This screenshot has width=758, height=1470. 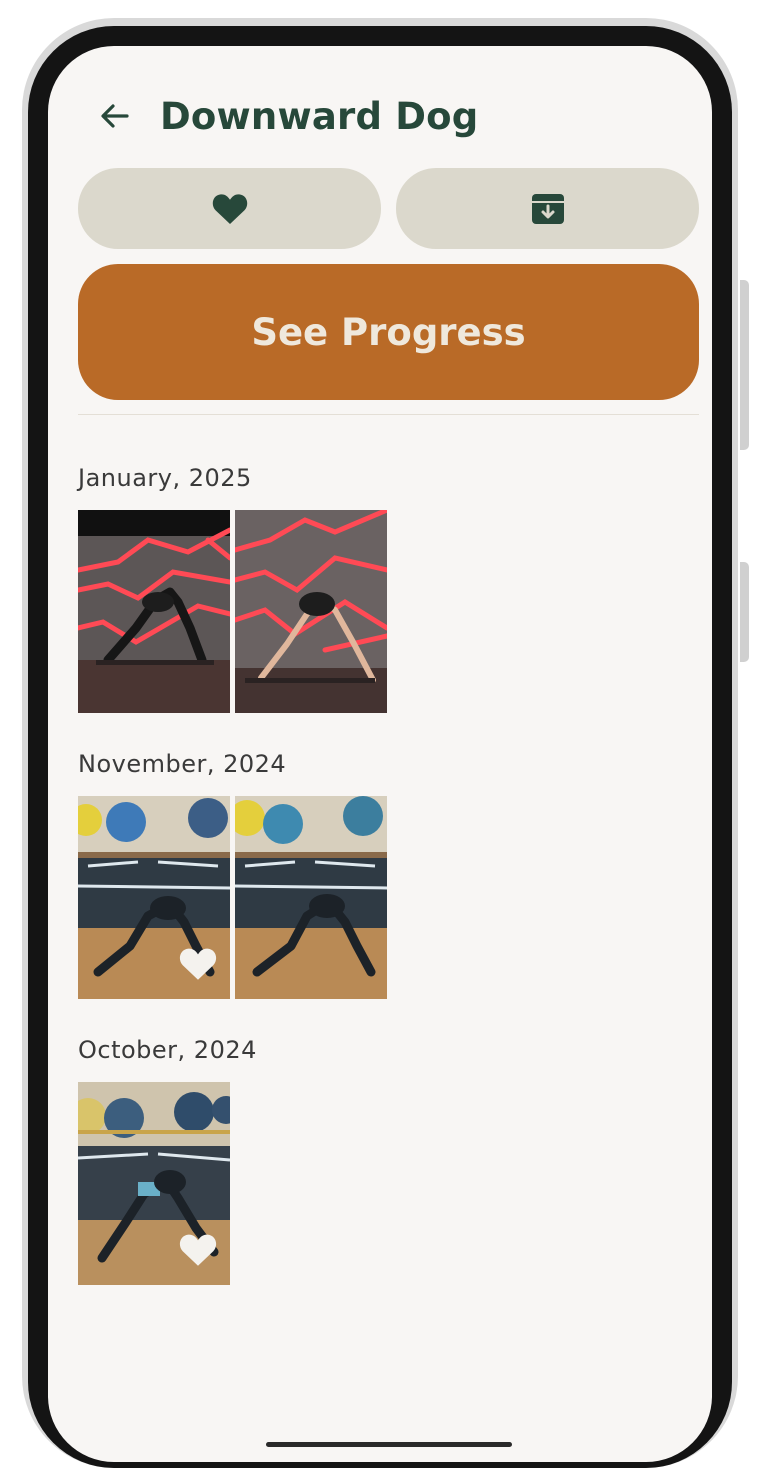 What do you see at coordinates (167, 1050) in the screenshot?
I see `section-label-october-2024: October, 2024` at bounding box center [167, 1050].